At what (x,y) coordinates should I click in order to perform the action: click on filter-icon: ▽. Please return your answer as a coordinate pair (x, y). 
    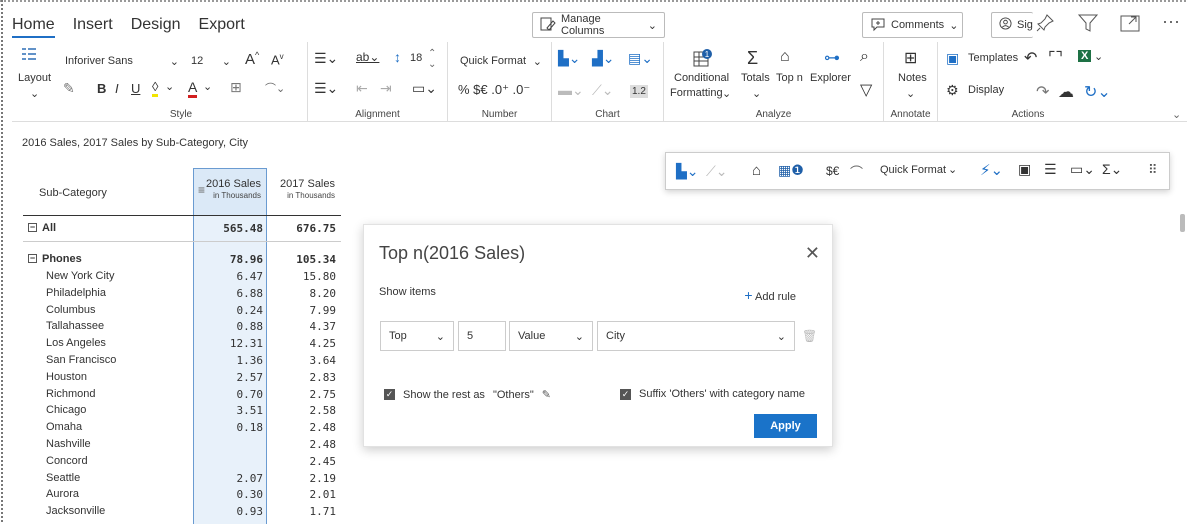
    Looking at the image, I should click on (866, 90).